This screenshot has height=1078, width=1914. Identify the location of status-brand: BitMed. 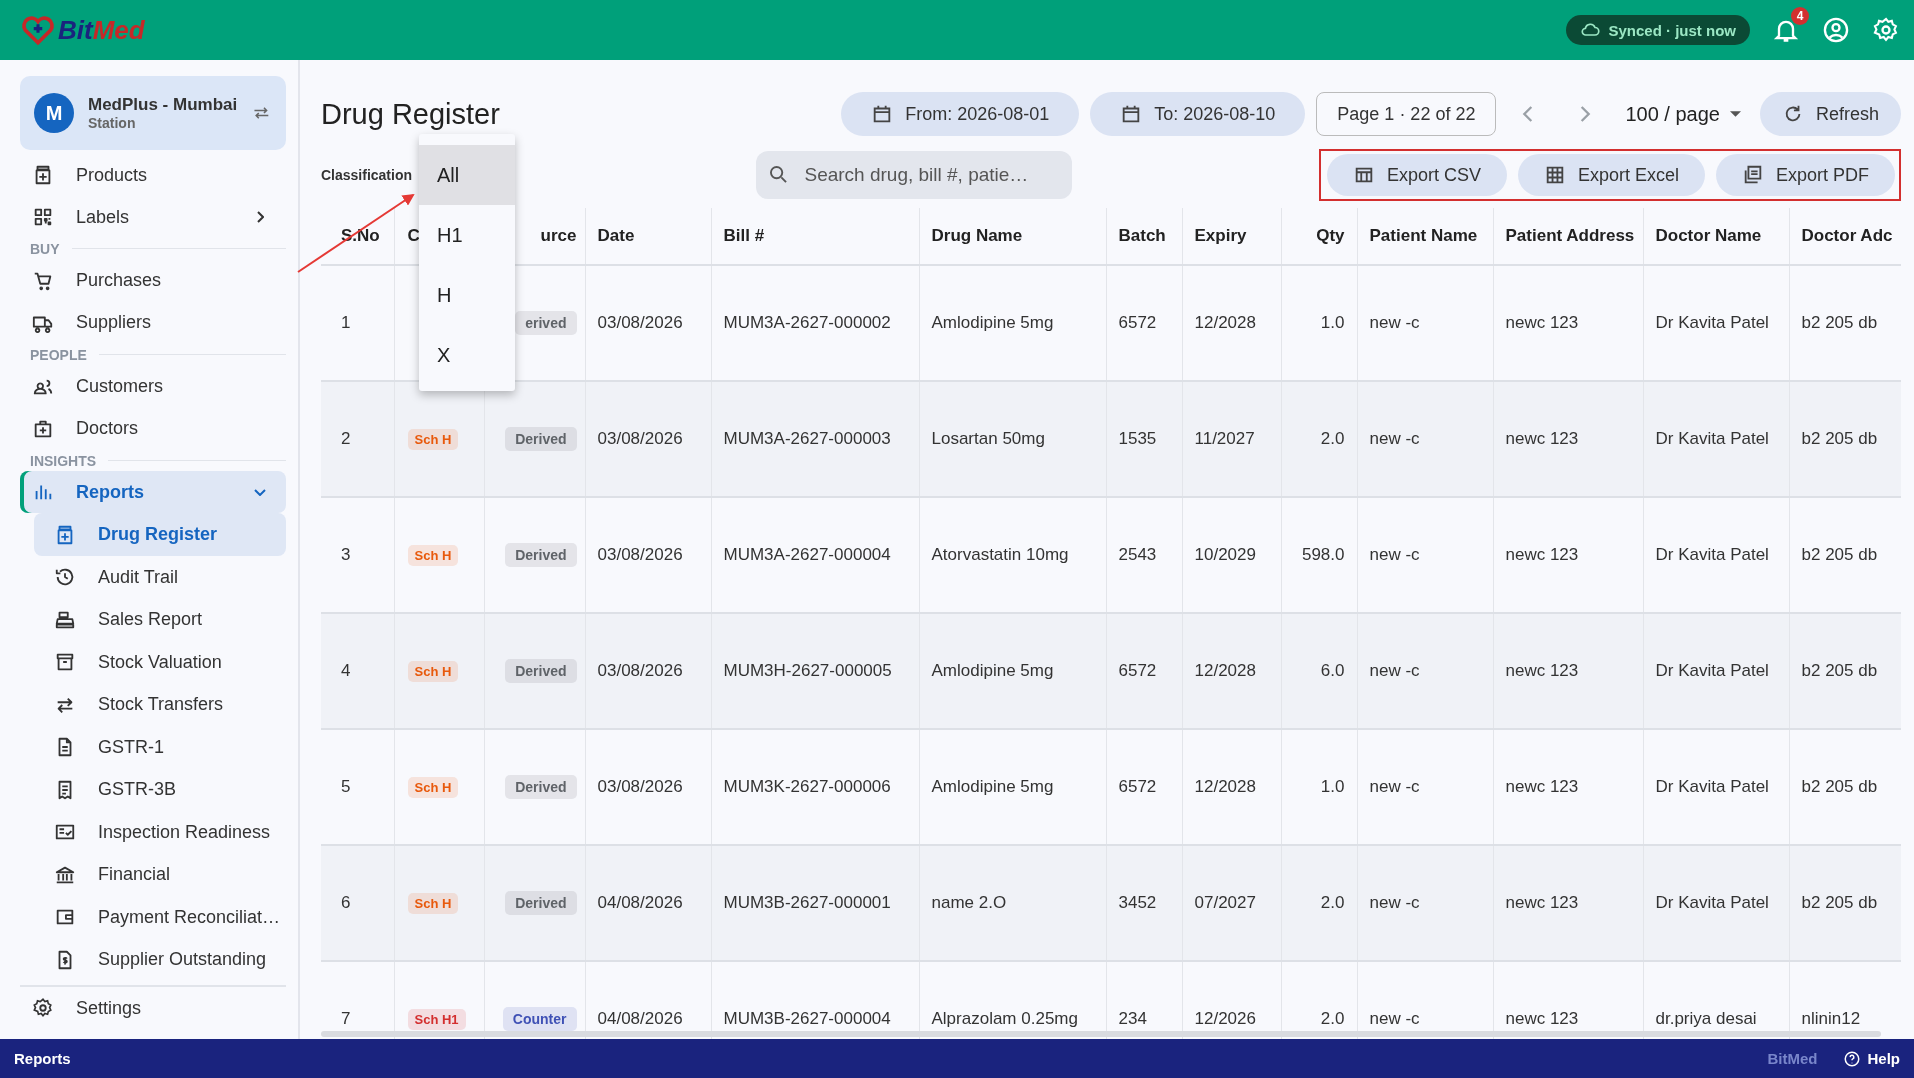
(1792, 1058).